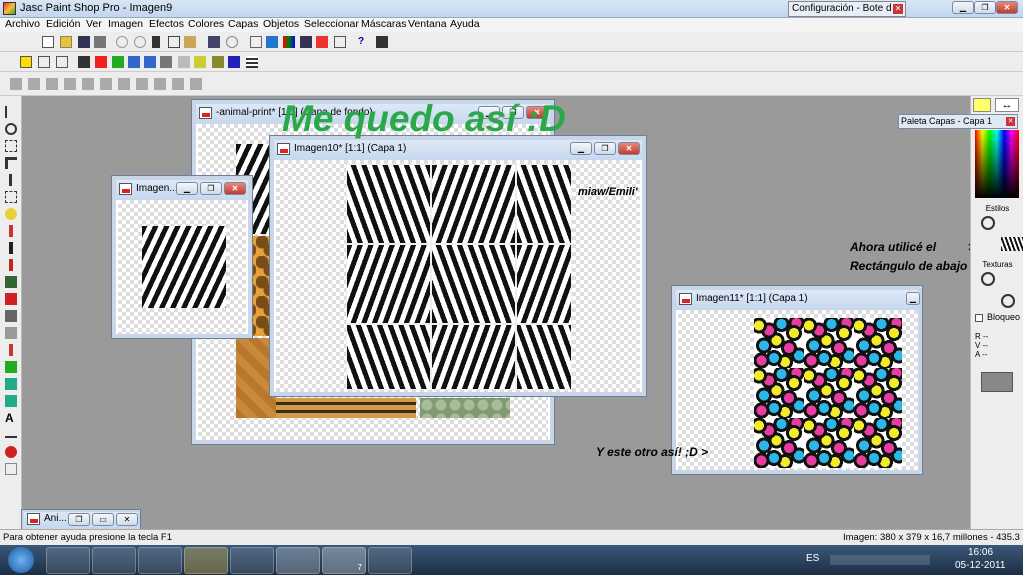  Describe the element at coordinates (200, 62) in the screenshot. I see `map-icon` at that location.